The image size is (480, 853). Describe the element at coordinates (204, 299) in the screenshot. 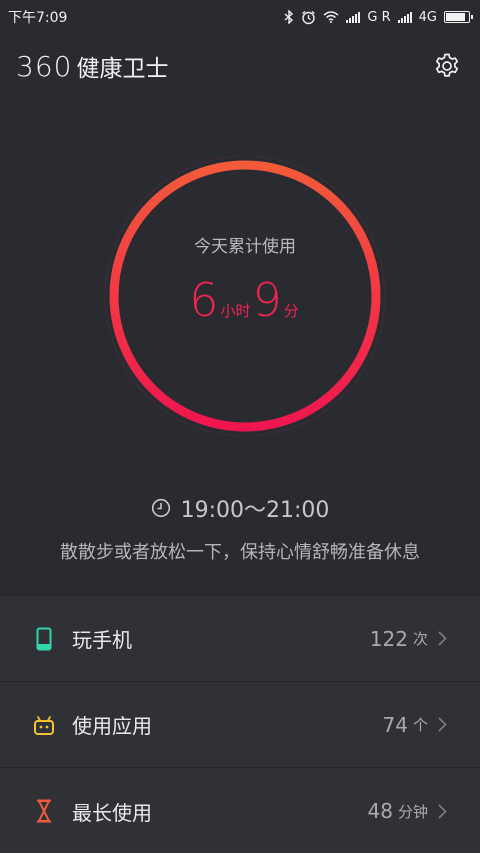

I see `usage-hours: 6` at that location.